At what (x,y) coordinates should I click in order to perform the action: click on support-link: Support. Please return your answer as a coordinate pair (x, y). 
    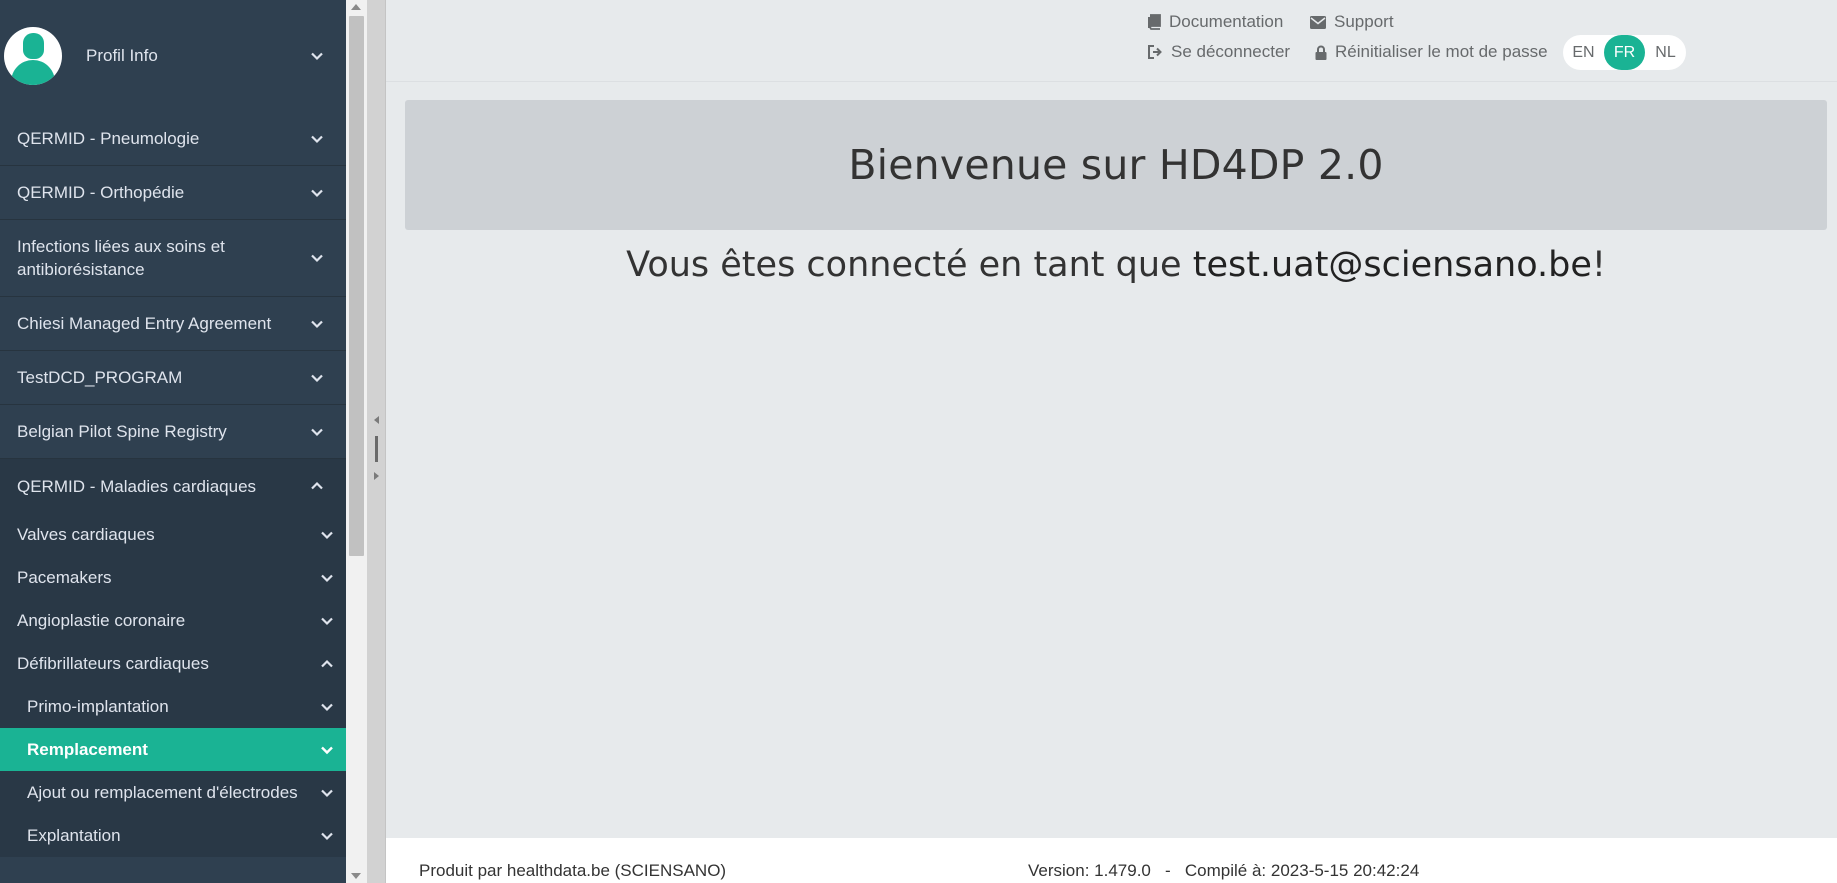
    Looking at the image, I should click on (1352, 22).